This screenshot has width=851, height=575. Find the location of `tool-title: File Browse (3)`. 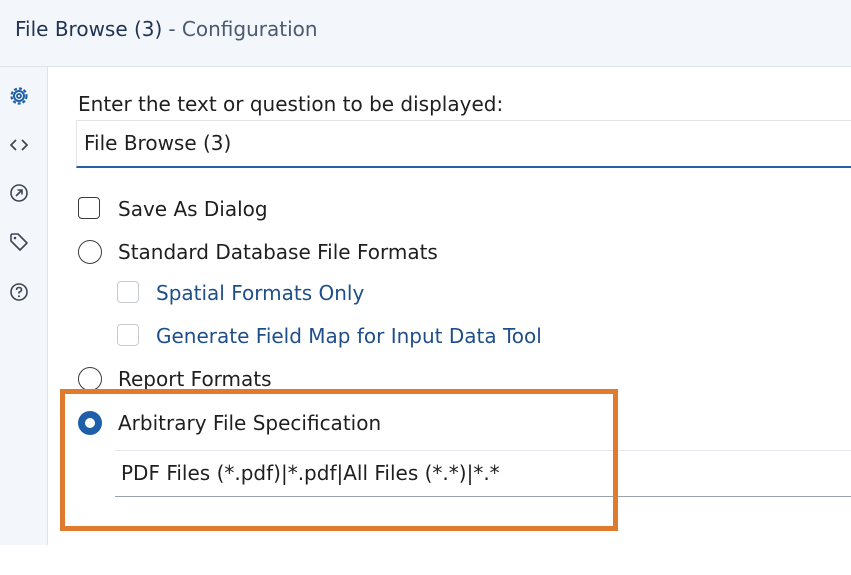

tool-title: File Browse (3) is located at coordinates (89, 29).